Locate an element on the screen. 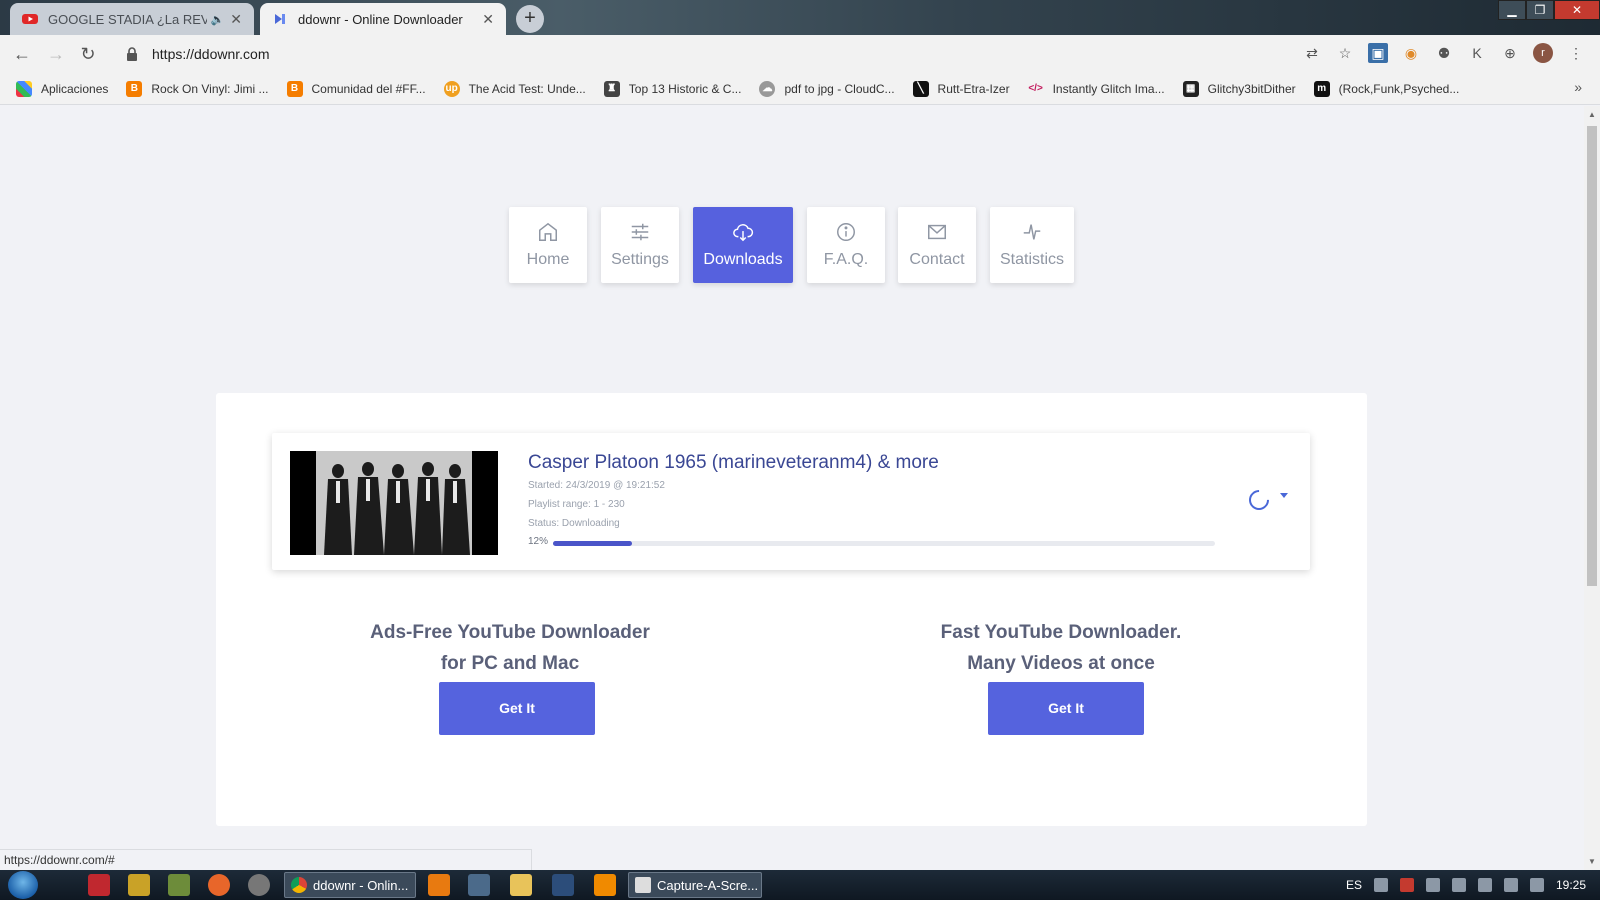 This screenshot has width=1600, height=900. tab-ddownr: ddownr - Online Downloader ✕ is located at coordinates (383, 19).